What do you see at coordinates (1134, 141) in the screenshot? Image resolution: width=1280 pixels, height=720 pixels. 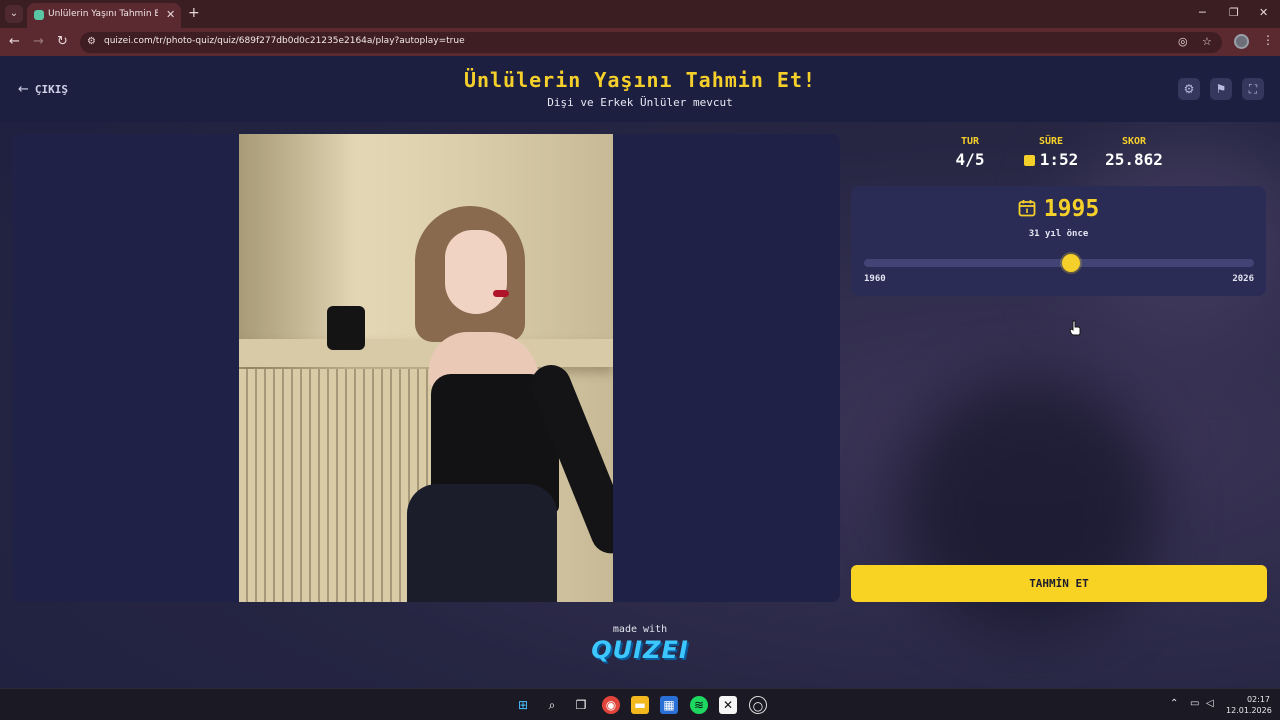 I see `score-label: SKOR` at bounding box center [1134, 141].